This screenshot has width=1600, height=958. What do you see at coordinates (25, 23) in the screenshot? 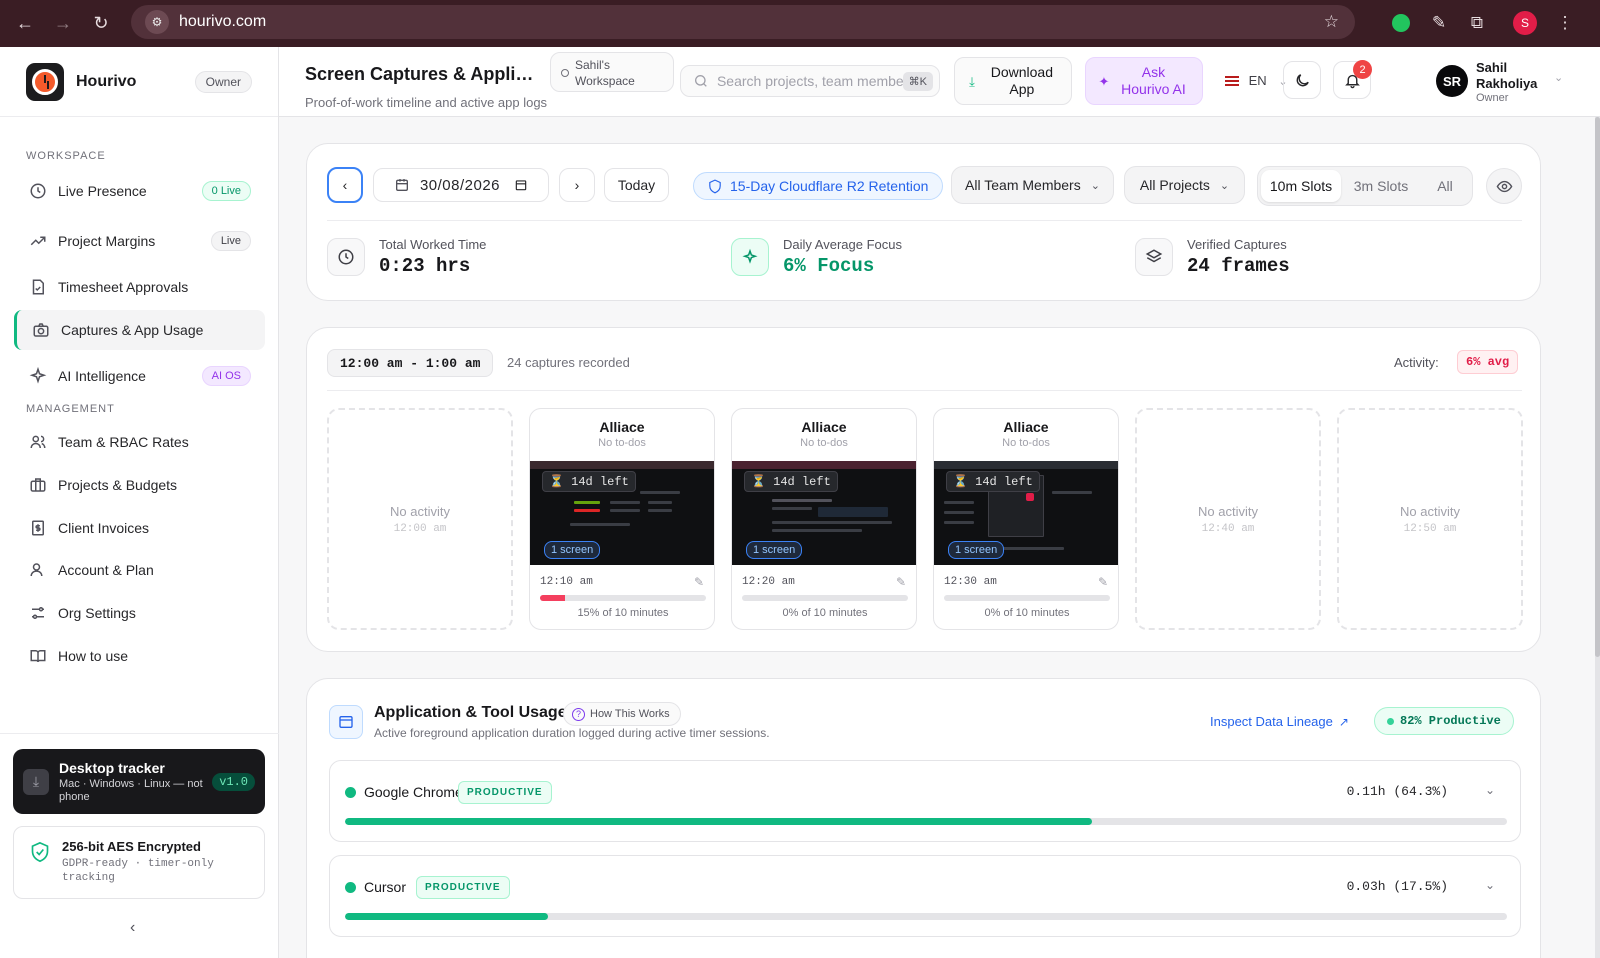
I see `back-icon: ←` at bounding box center [25, 23].